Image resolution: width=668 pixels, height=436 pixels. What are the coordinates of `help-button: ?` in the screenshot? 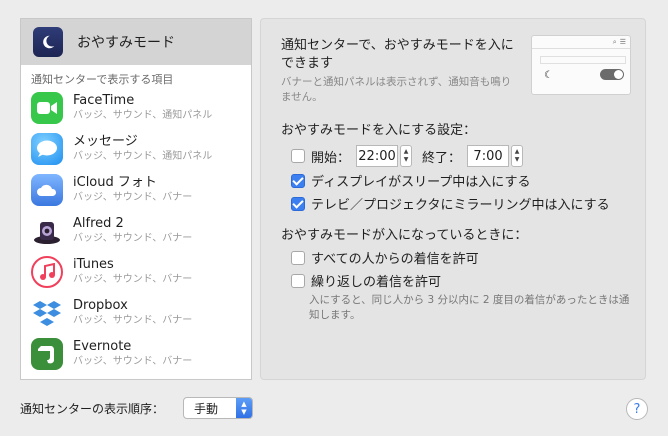 It's located at (637, 409).